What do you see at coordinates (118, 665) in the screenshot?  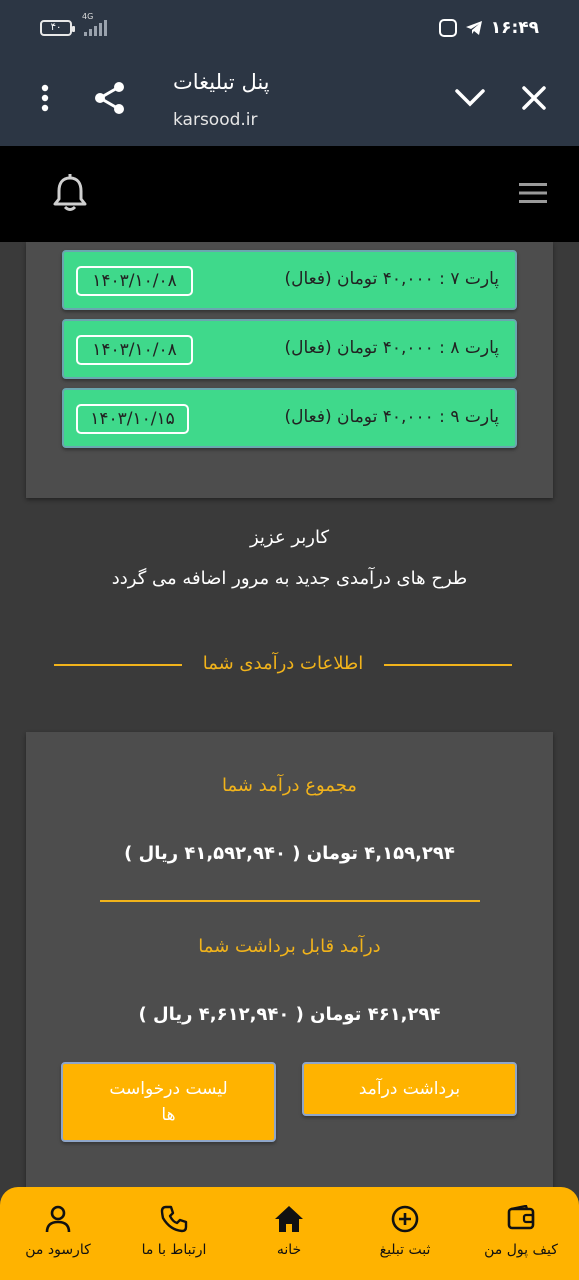 I see `divider-line-left` at bounding box center [118, 665].